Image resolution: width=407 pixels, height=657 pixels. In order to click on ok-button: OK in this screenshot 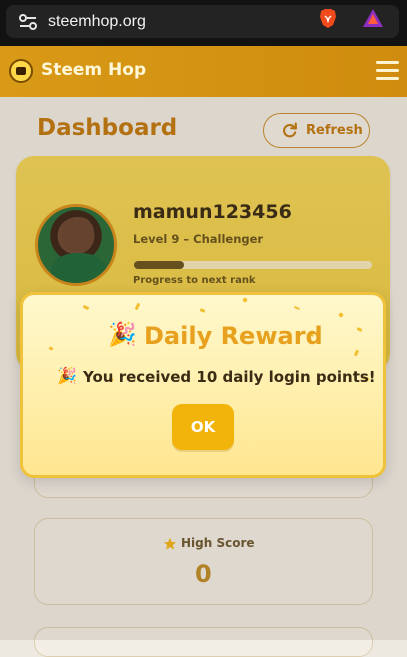, I will do `click(203, 427)`.